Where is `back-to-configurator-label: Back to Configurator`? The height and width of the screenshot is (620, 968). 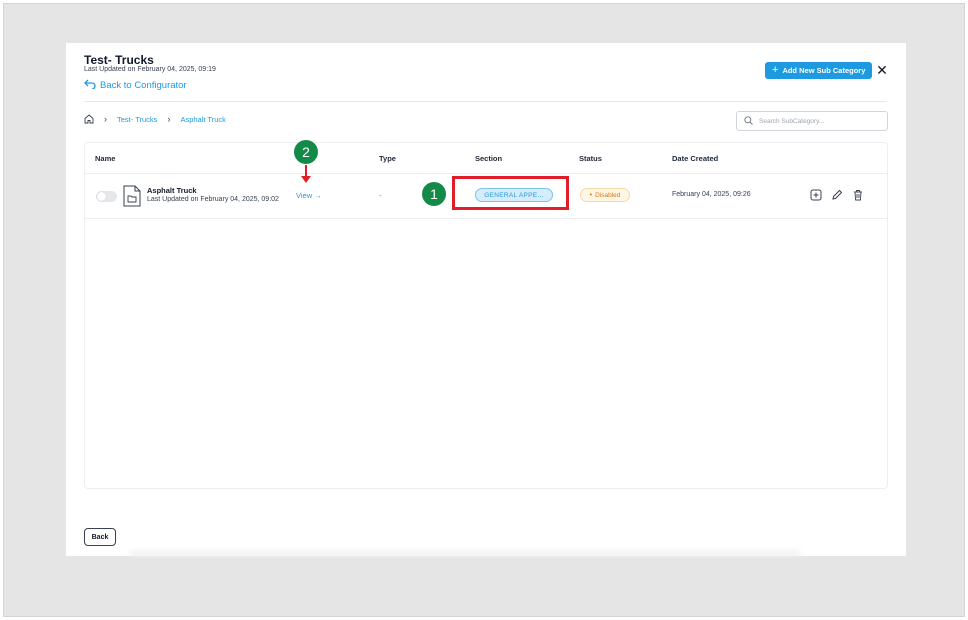 back-to-configurator-label: Back to Configurator is located at coordinates (143, 85).